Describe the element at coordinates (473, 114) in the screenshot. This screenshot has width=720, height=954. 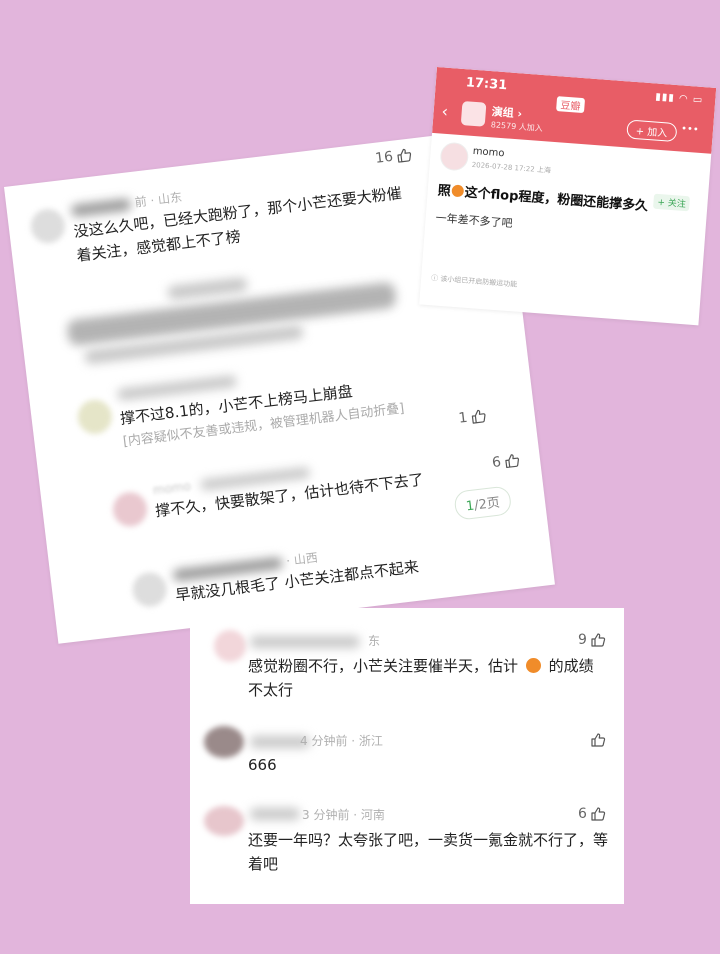
I see `group-avatar` at that location.